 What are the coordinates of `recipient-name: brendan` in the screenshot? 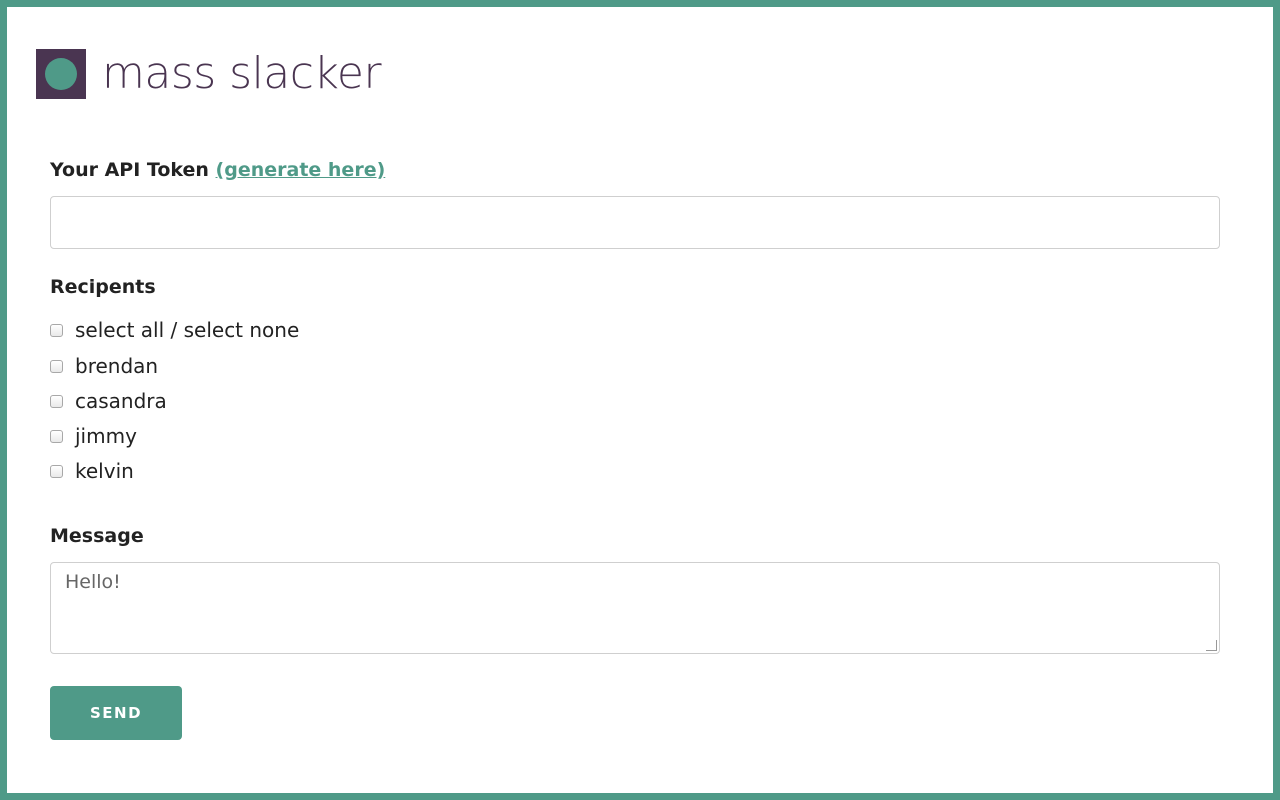 It's located at (116, 366).